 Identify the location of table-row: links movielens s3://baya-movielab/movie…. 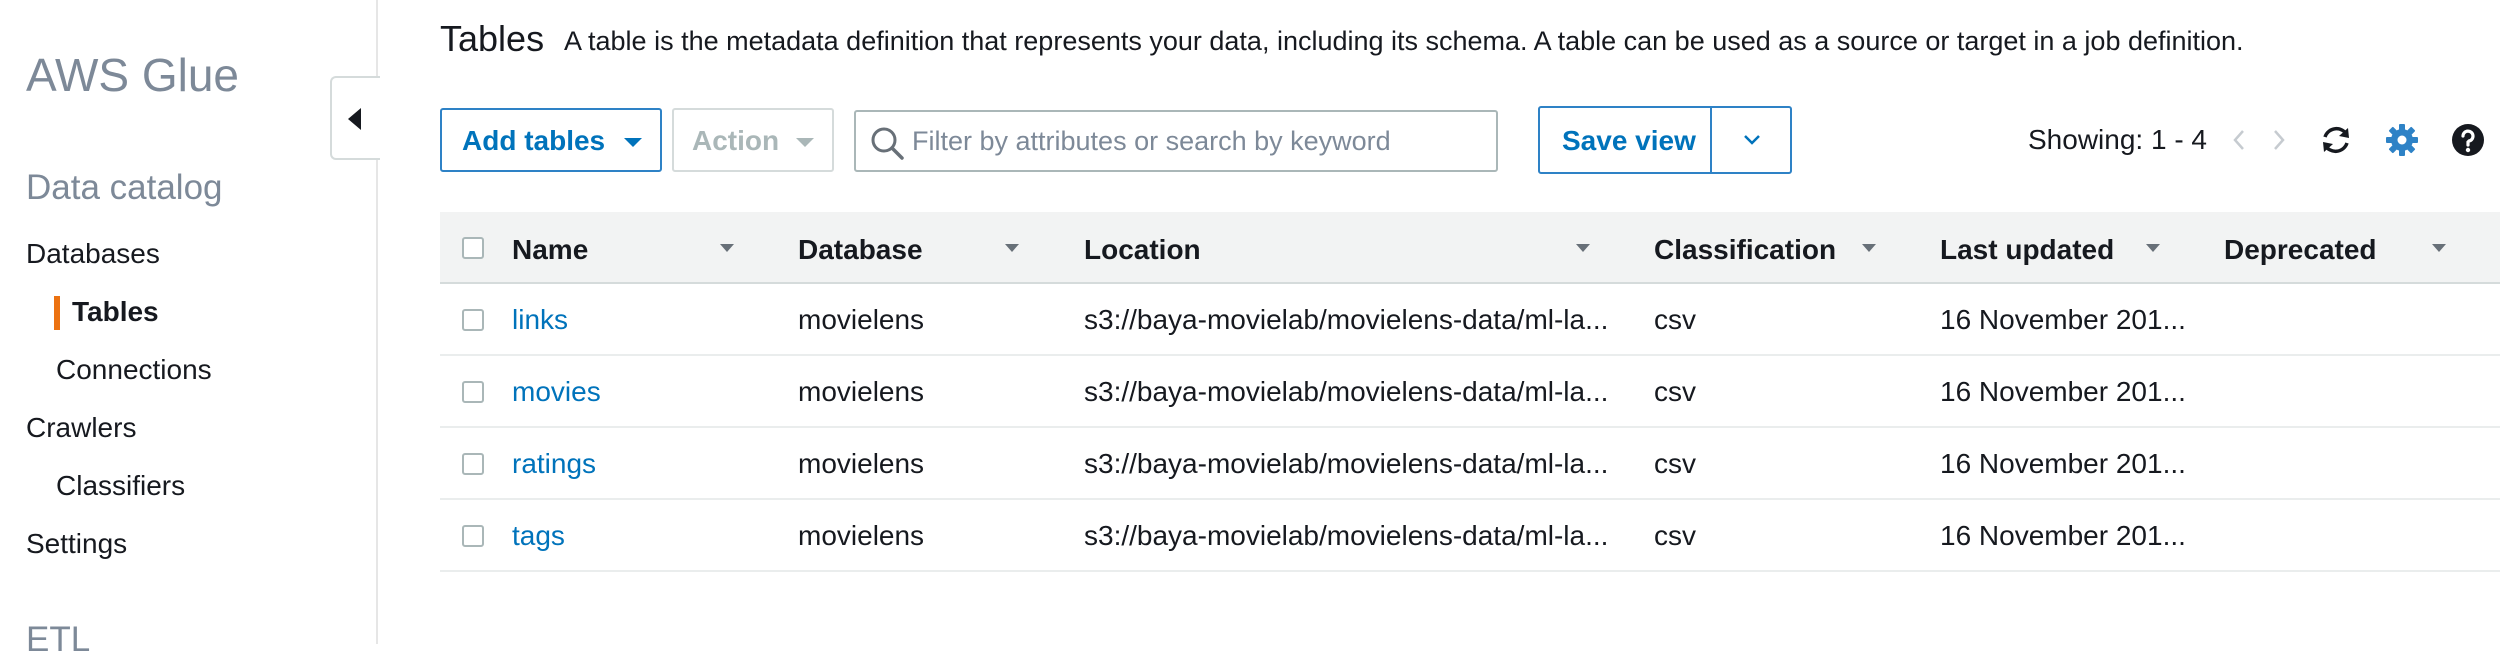
(1470, 320).